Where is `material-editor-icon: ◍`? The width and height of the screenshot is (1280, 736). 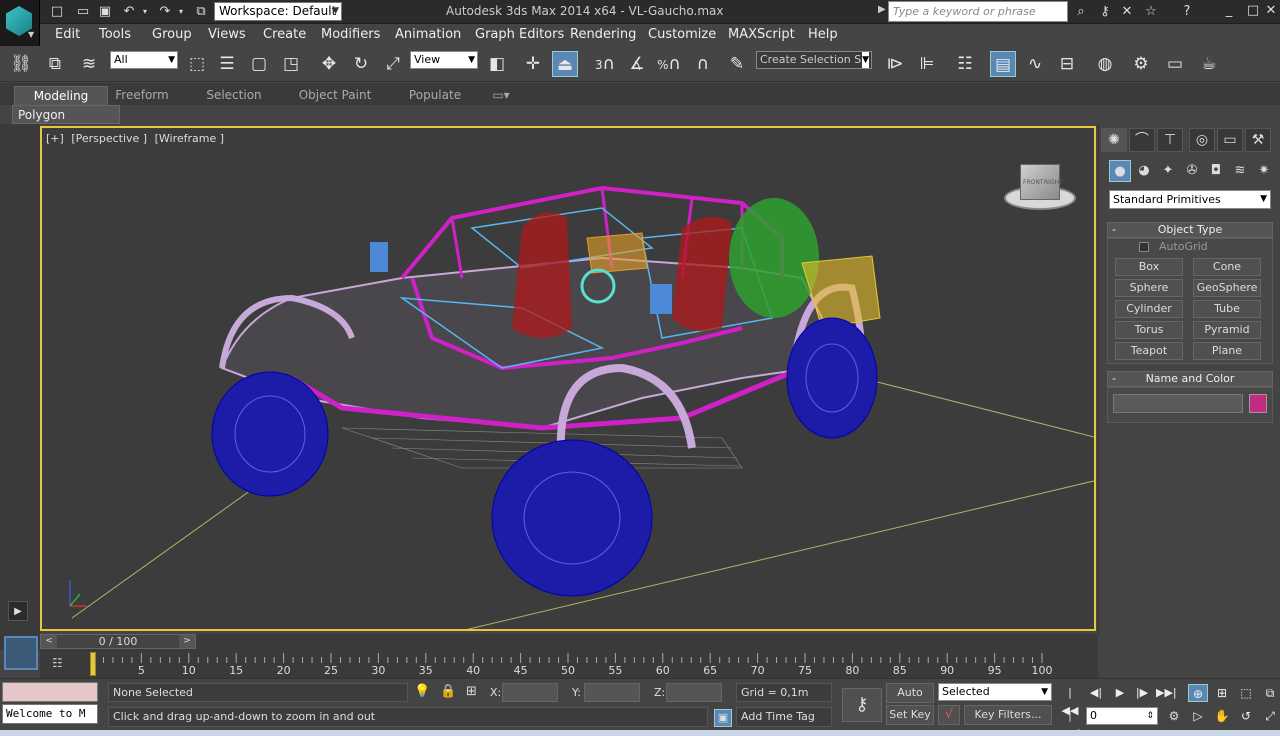 material-editor-icon: ◍ is located at coordinates (1105, 64).